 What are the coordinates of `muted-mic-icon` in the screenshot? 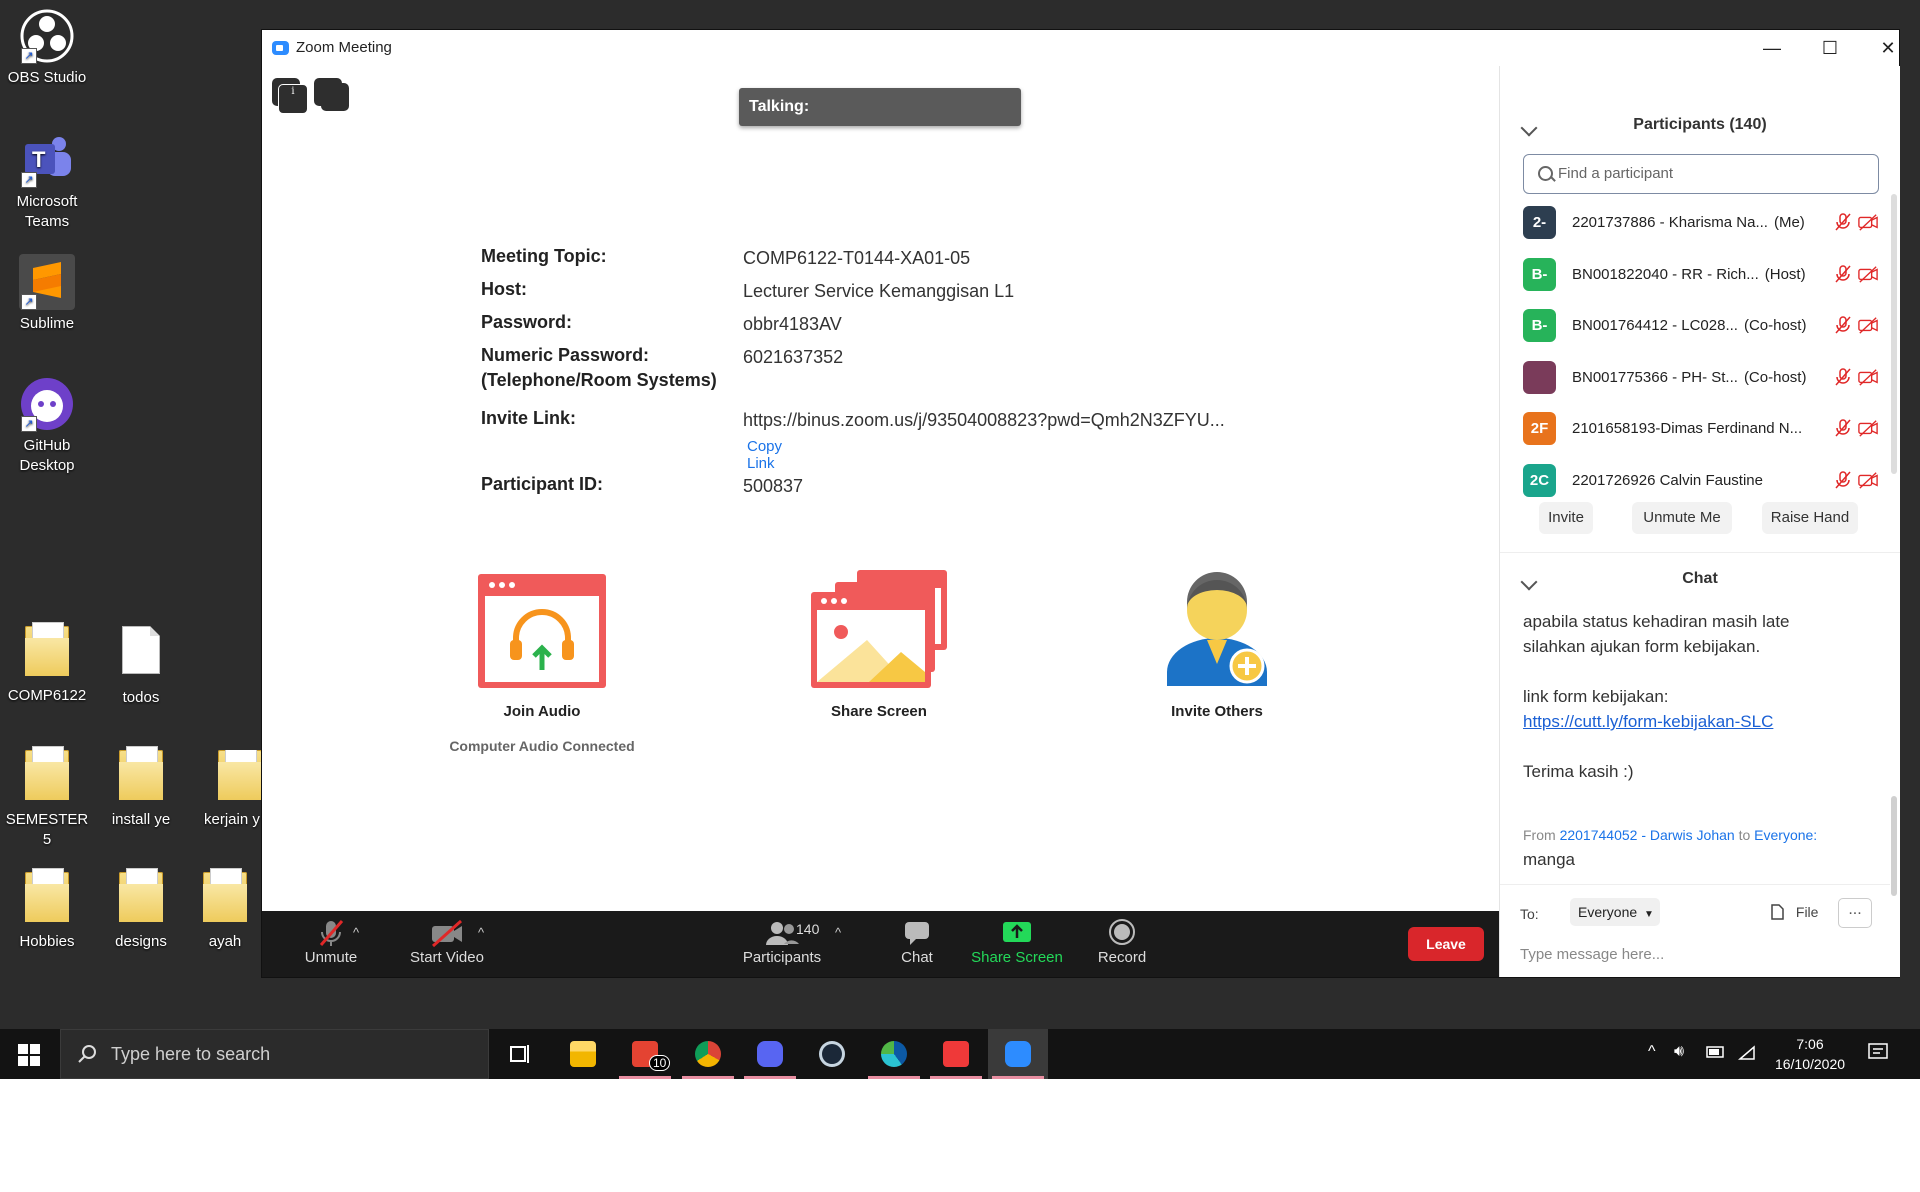 It's located at (1843, 222).